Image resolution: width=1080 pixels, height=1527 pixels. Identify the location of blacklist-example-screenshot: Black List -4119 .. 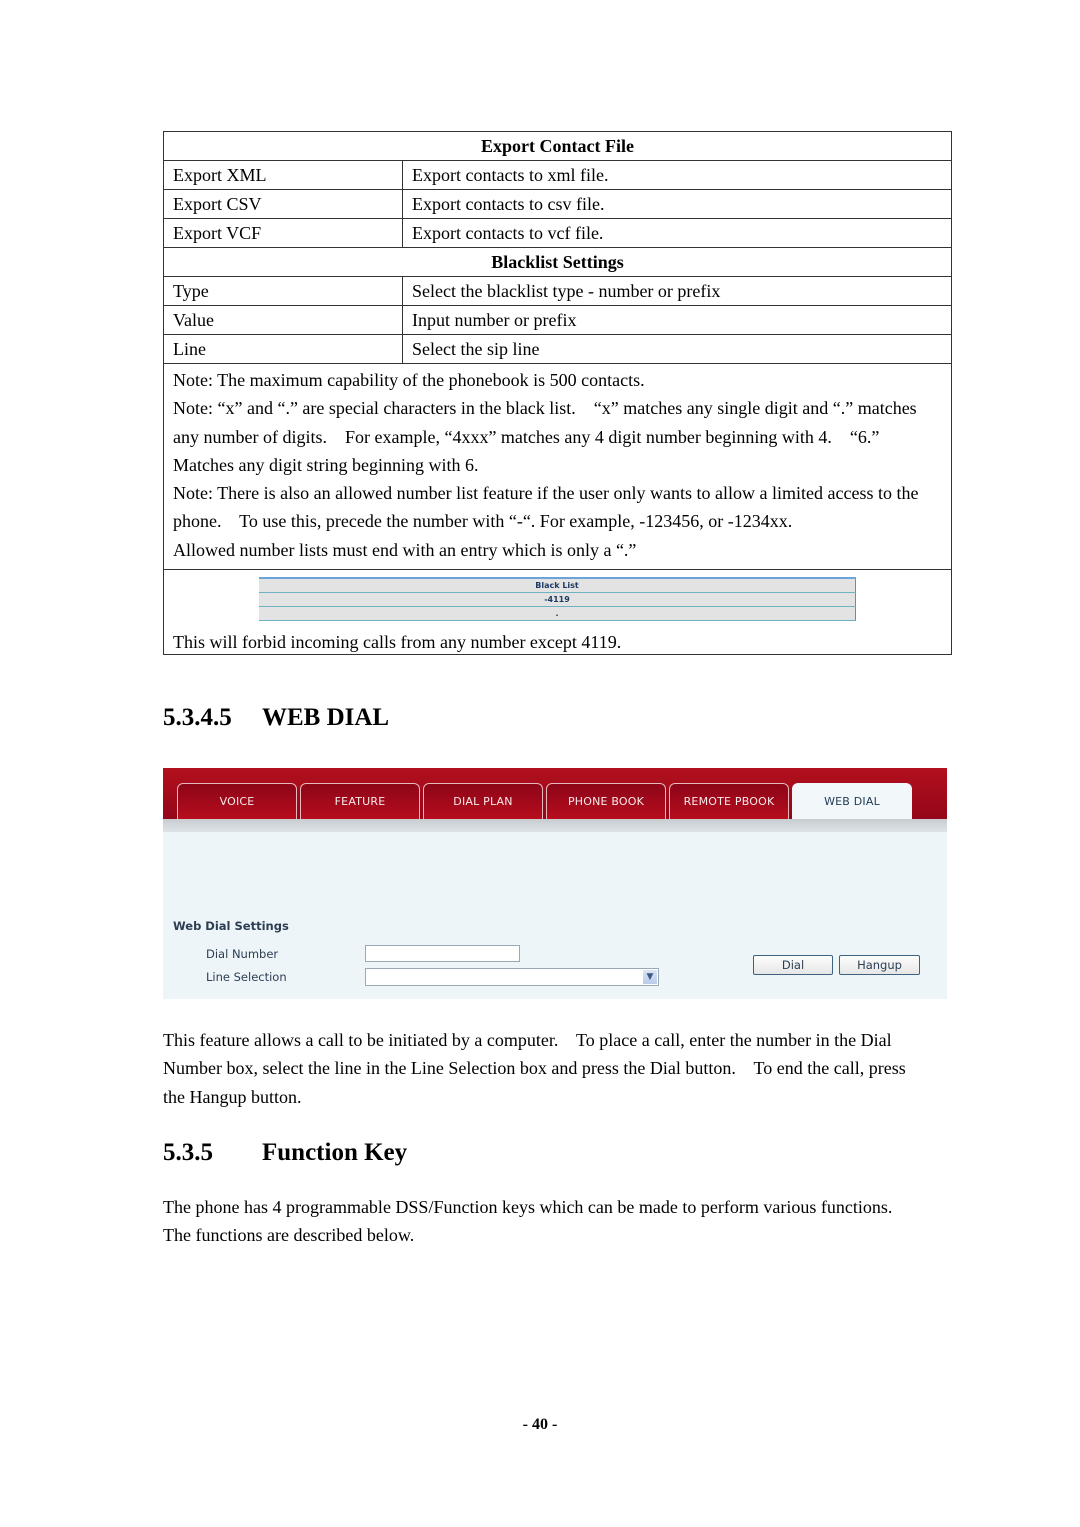
(557, 599).